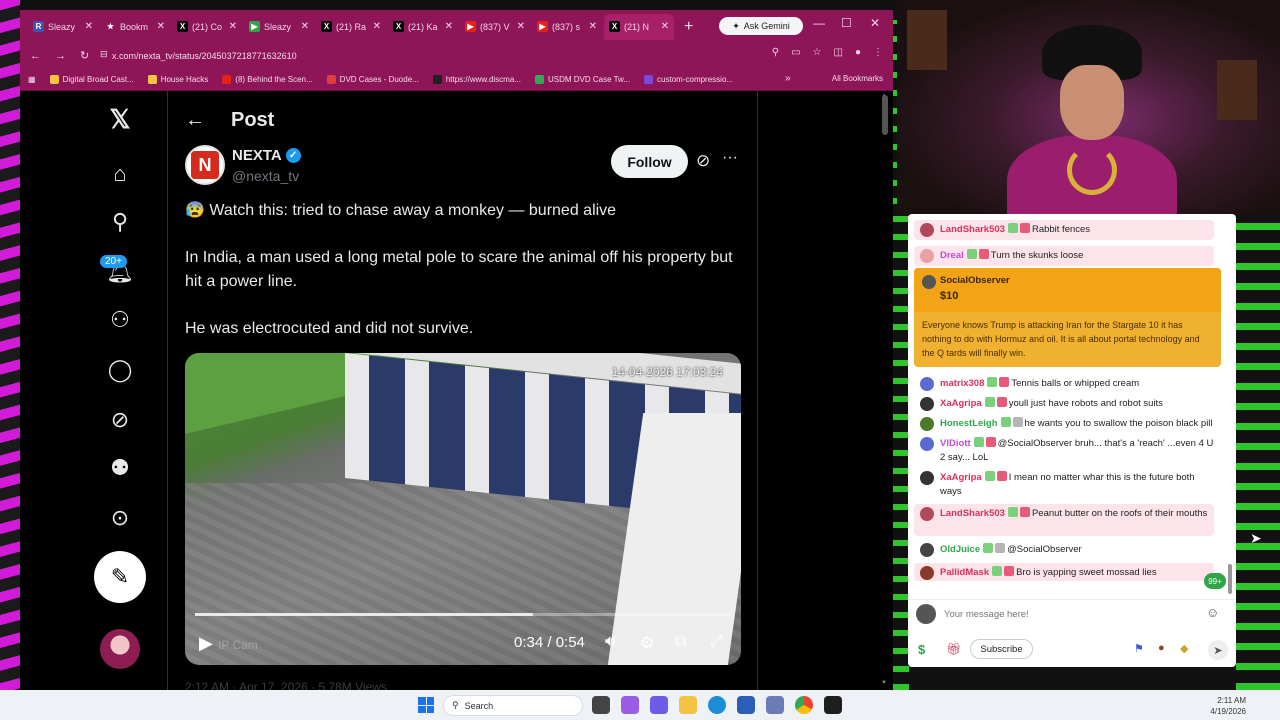 This screenshot has height=720, width=1280. Describe the element at coordinates (1161, 648) in the screenshot. I see `emote-icon: ●` at that location.